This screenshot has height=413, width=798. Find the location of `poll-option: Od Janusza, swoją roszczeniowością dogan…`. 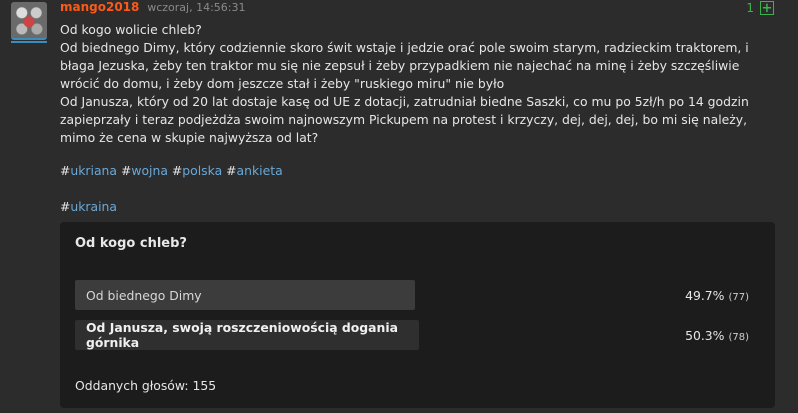

poll-option: Od Janusza, swoją roszczeniowością dogan… is located at coordinates (247, 335).